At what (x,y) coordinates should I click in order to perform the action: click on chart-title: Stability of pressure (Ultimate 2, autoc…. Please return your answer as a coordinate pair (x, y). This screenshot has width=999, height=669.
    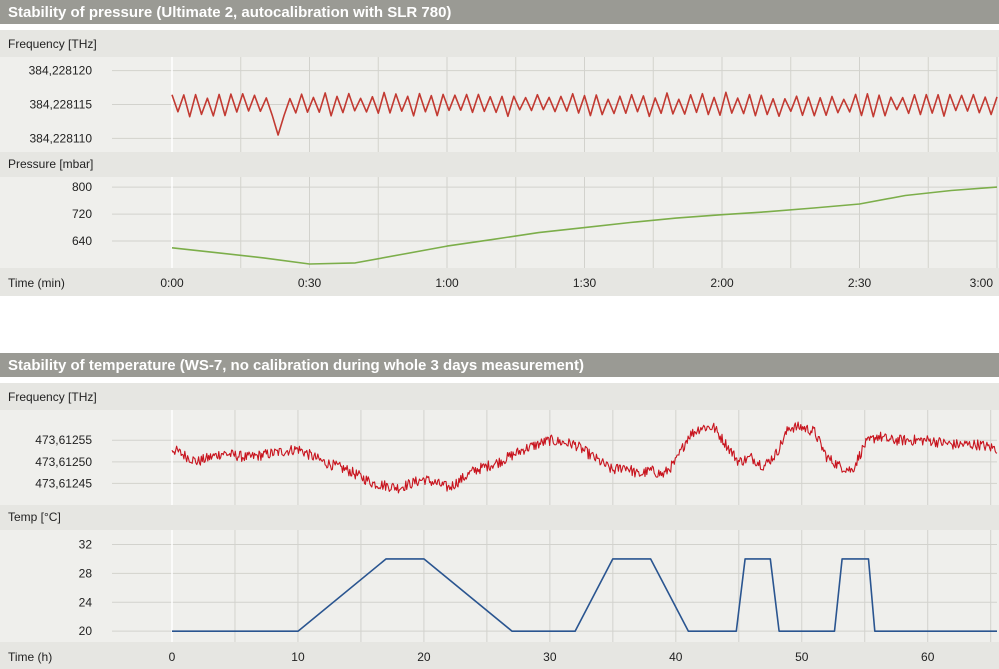
    Looking at the image, I should click on (229, 12).